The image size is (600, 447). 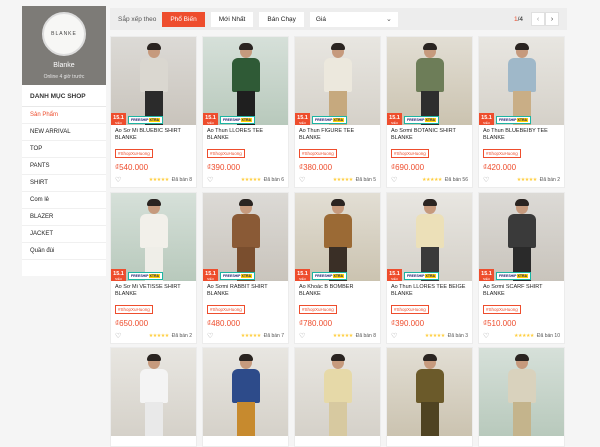 I want to click on prev-page-button: ‹, so click(x=538, y=19).